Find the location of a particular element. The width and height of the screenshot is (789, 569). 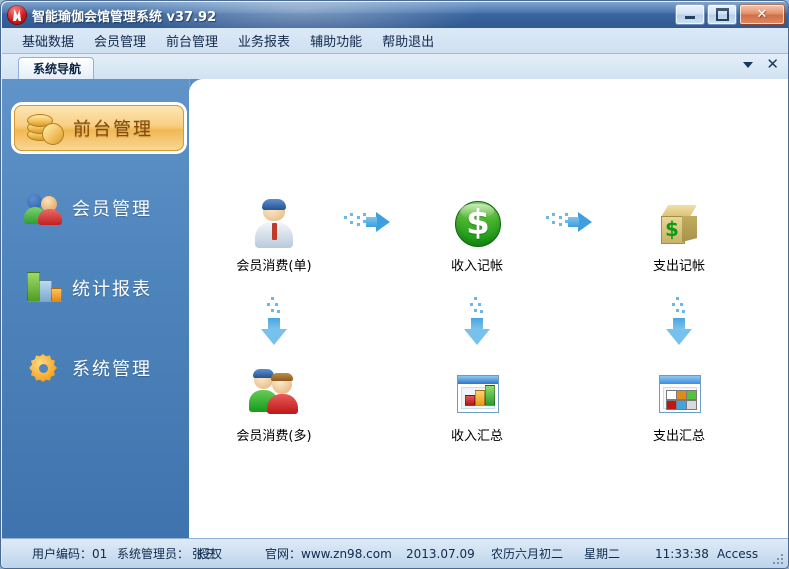

tile-label: 支出汇总 is located at coordinates (678, 436).